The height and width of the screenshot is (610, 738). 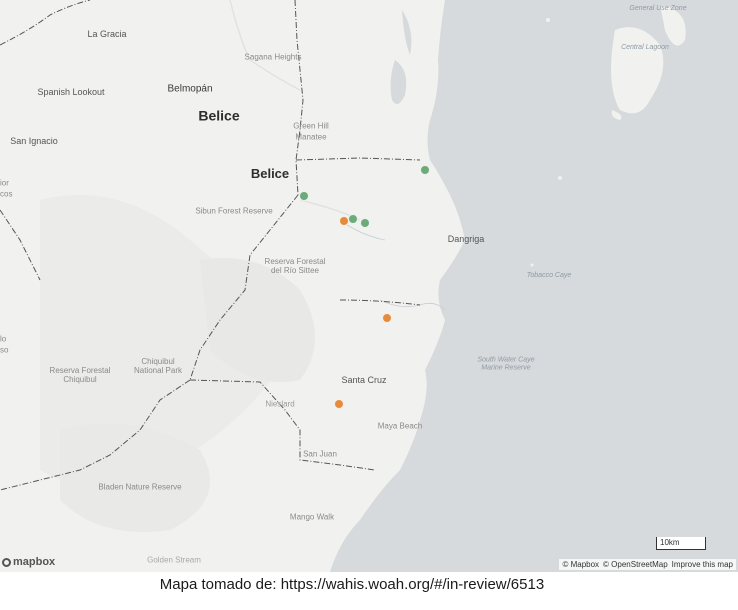 What do you see at coordinates (3, 339) in the screenshot?
I see `label-edge-3: lo` at bounding box center [3, 339].